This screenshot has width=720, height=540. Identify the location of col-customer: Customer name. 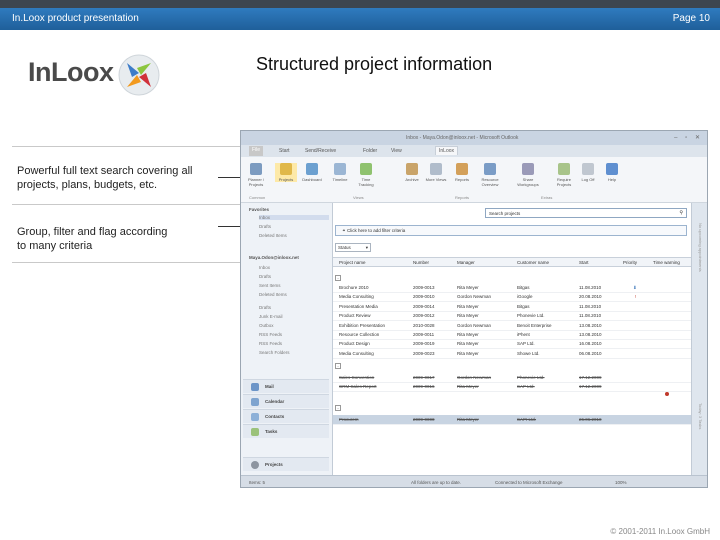
(533, 262).